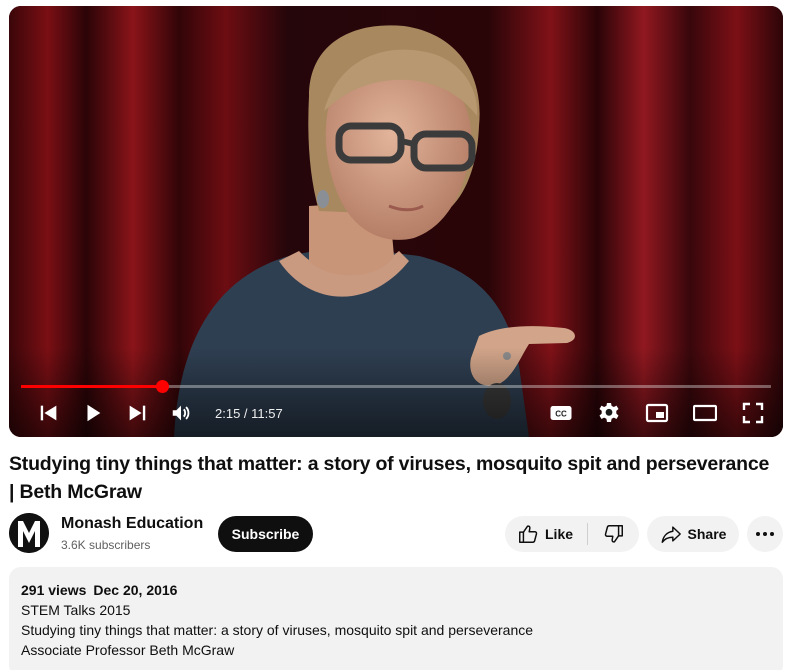 The height and width of the screenshot is (670, 792). What do you see at coordinates (528, 534) in the screenshot?
I see `thumbs-up-icon` at bounding box center [528, 534].